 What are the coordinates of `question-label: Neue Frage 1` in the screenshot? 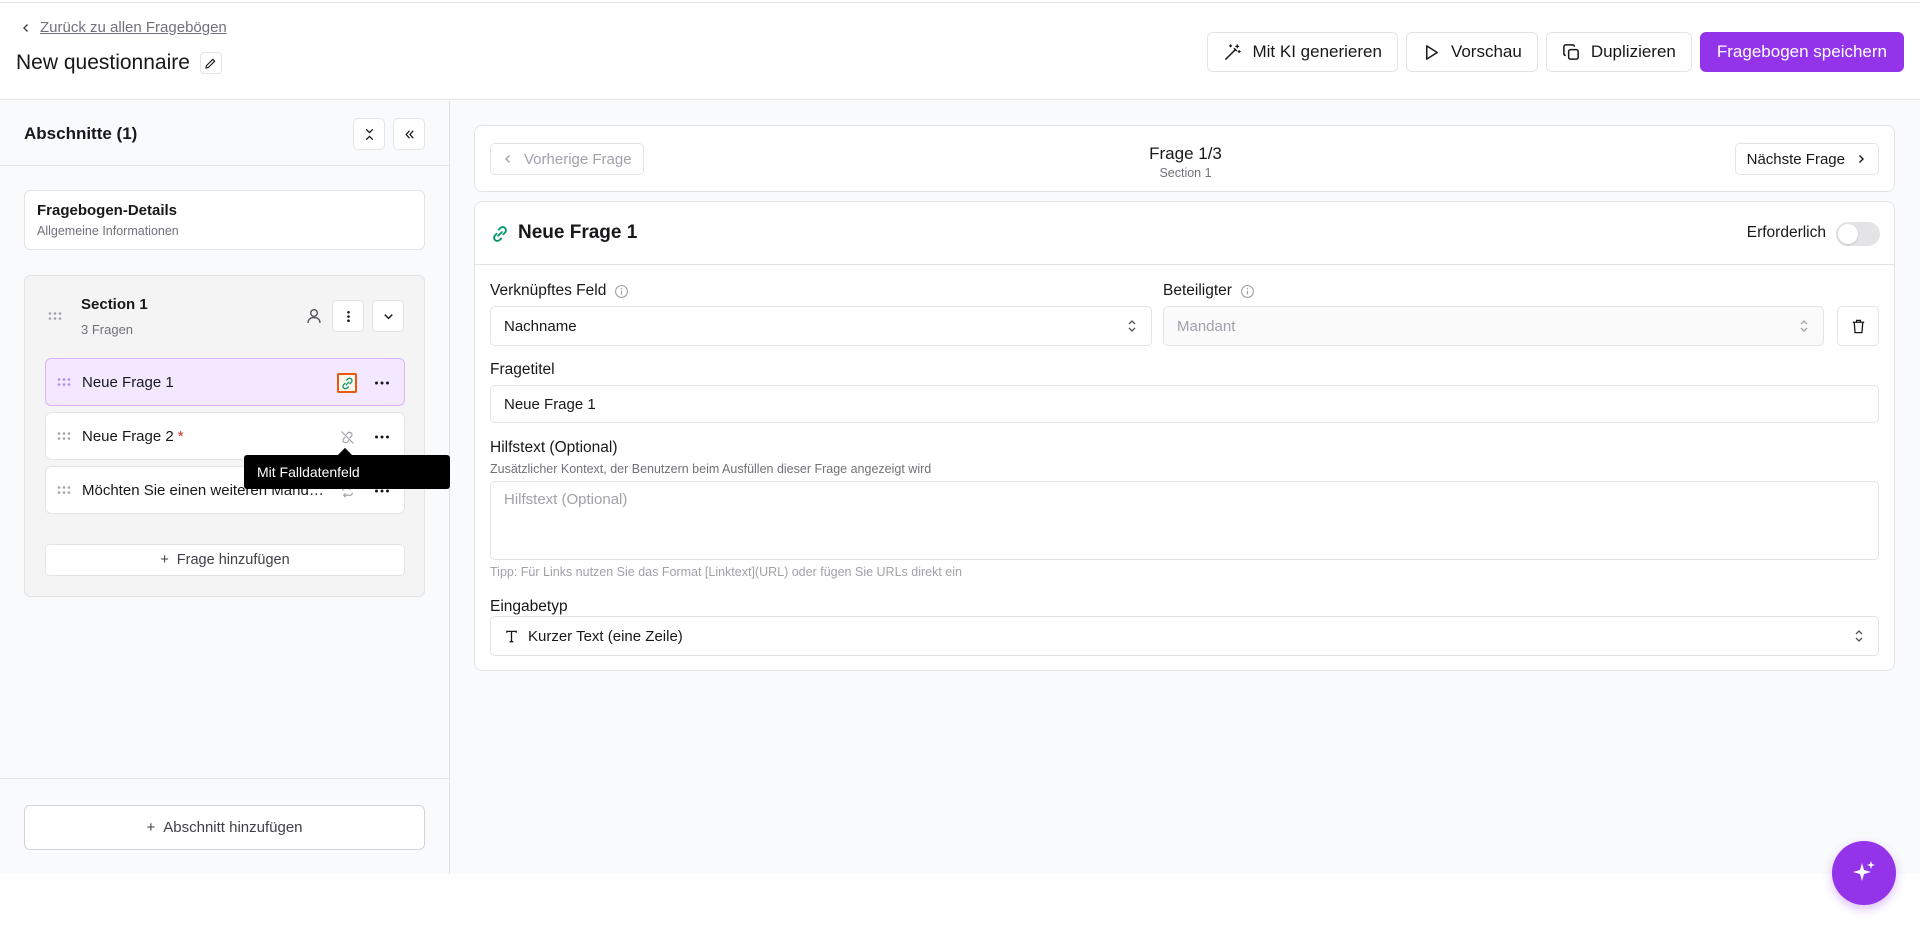 It's located at (128, 382).